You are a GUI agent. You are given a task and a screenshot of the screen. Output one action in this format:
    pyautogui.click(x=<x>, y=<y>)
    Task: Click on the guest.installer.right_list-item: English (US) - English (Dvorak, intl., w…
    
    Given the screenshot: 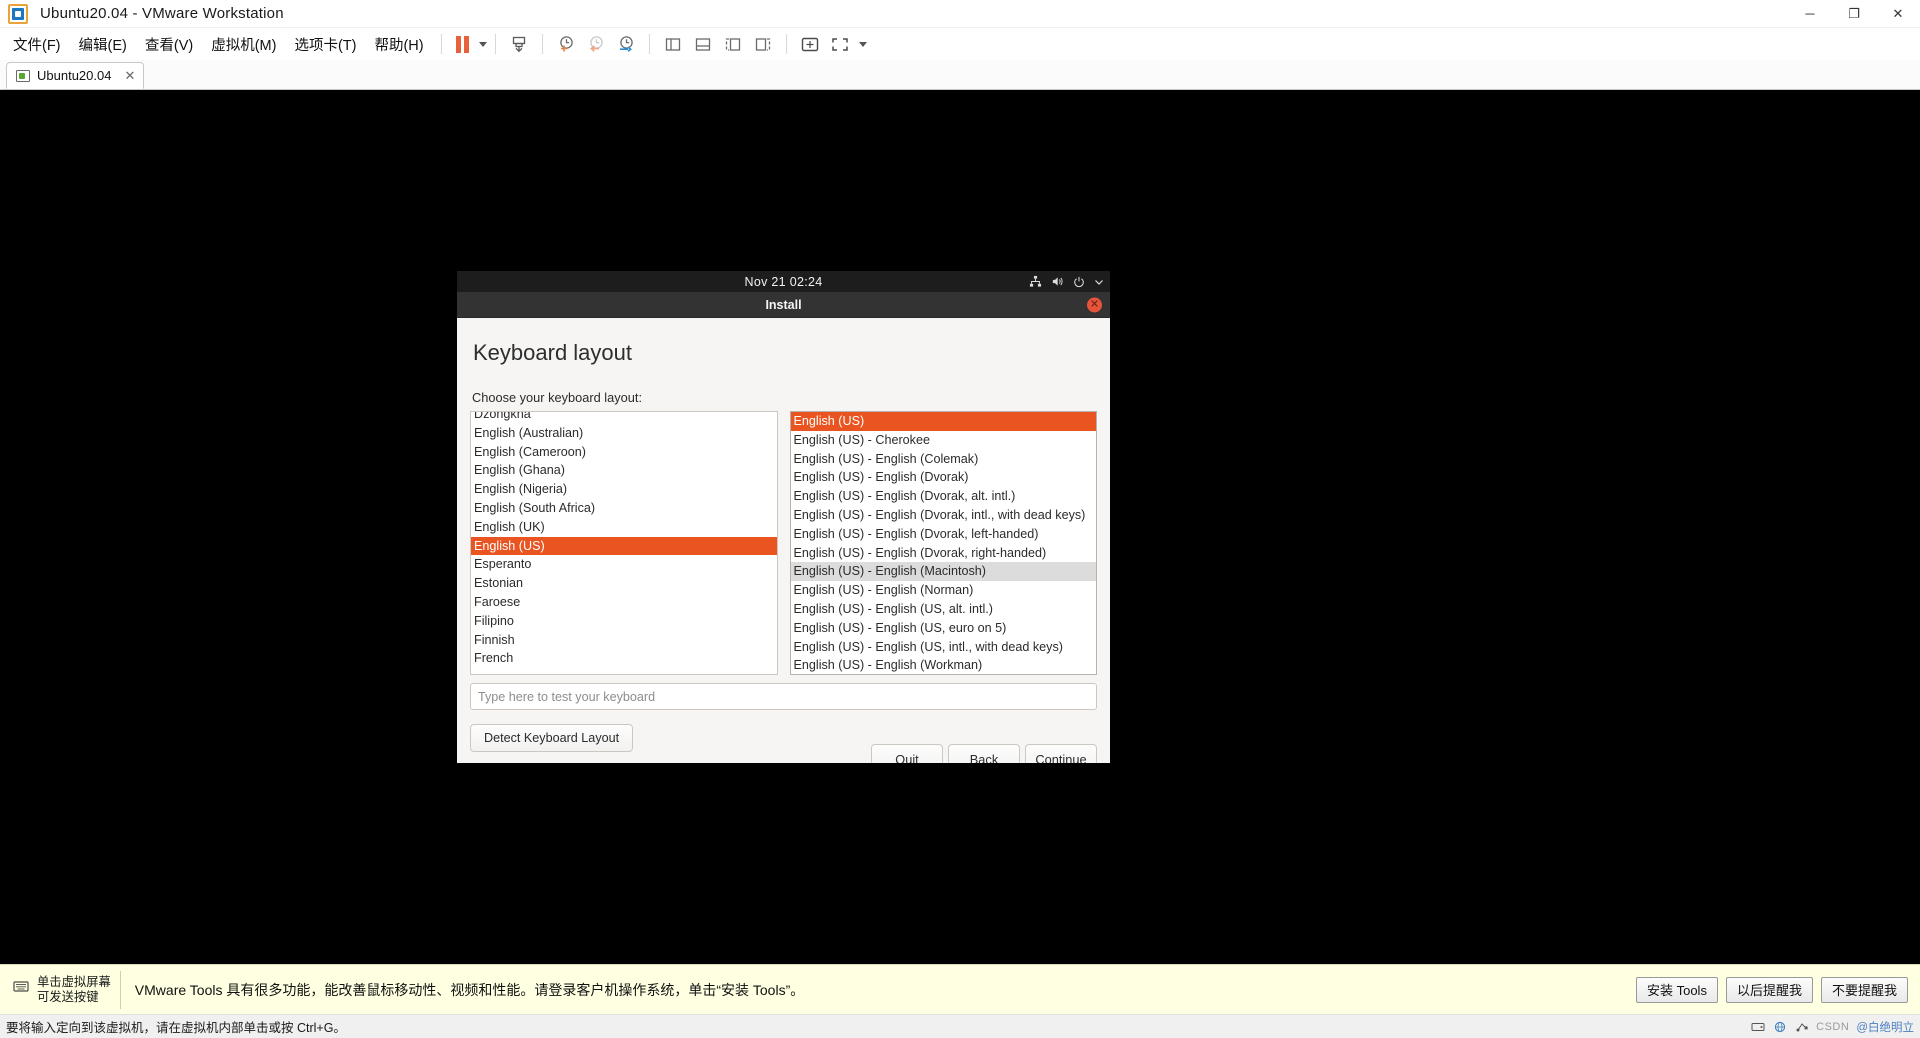 What is the action you would take?
    pyautogui.click(x=944, y=515)
    